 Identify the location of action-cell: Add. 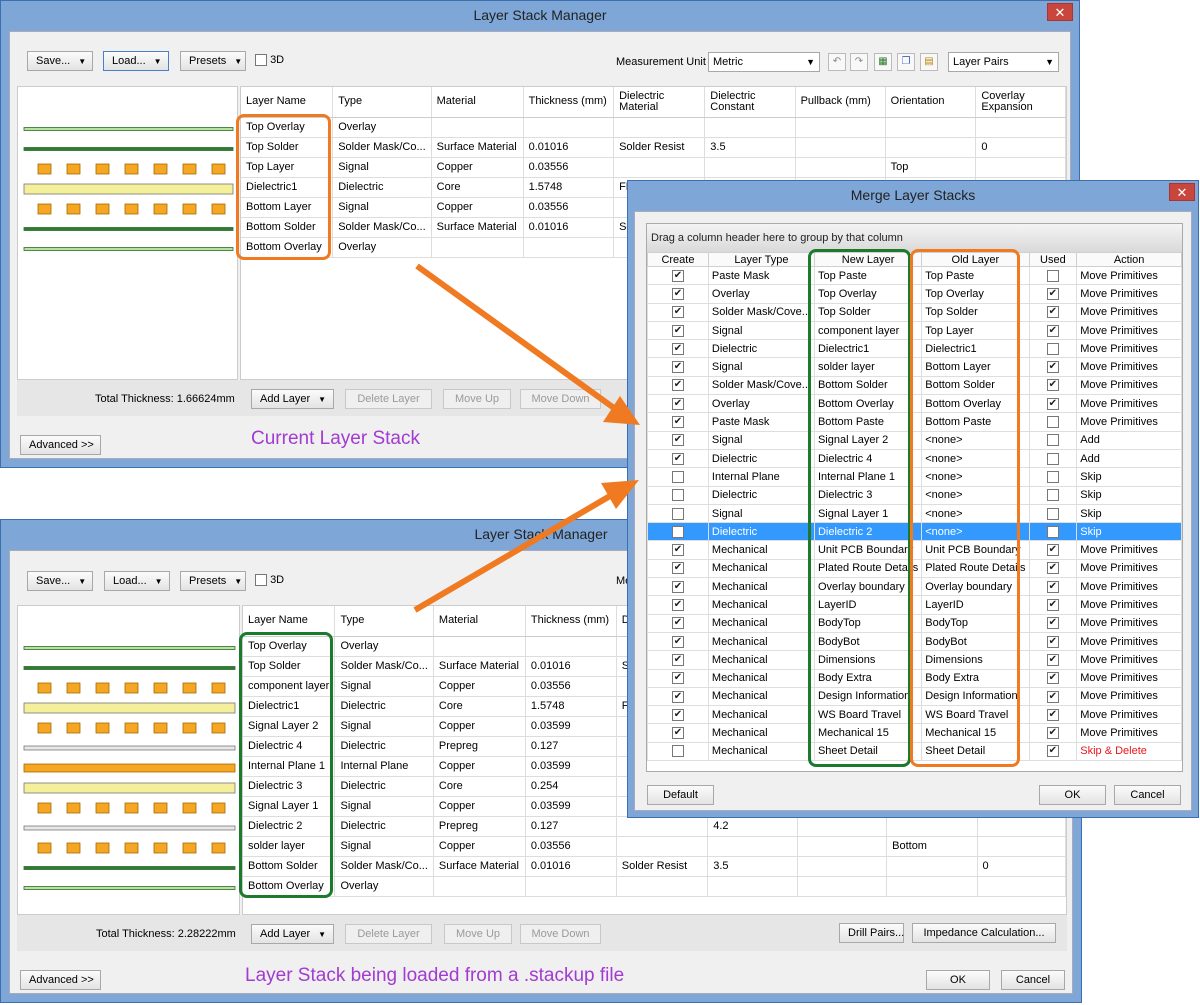
(1129, 440).